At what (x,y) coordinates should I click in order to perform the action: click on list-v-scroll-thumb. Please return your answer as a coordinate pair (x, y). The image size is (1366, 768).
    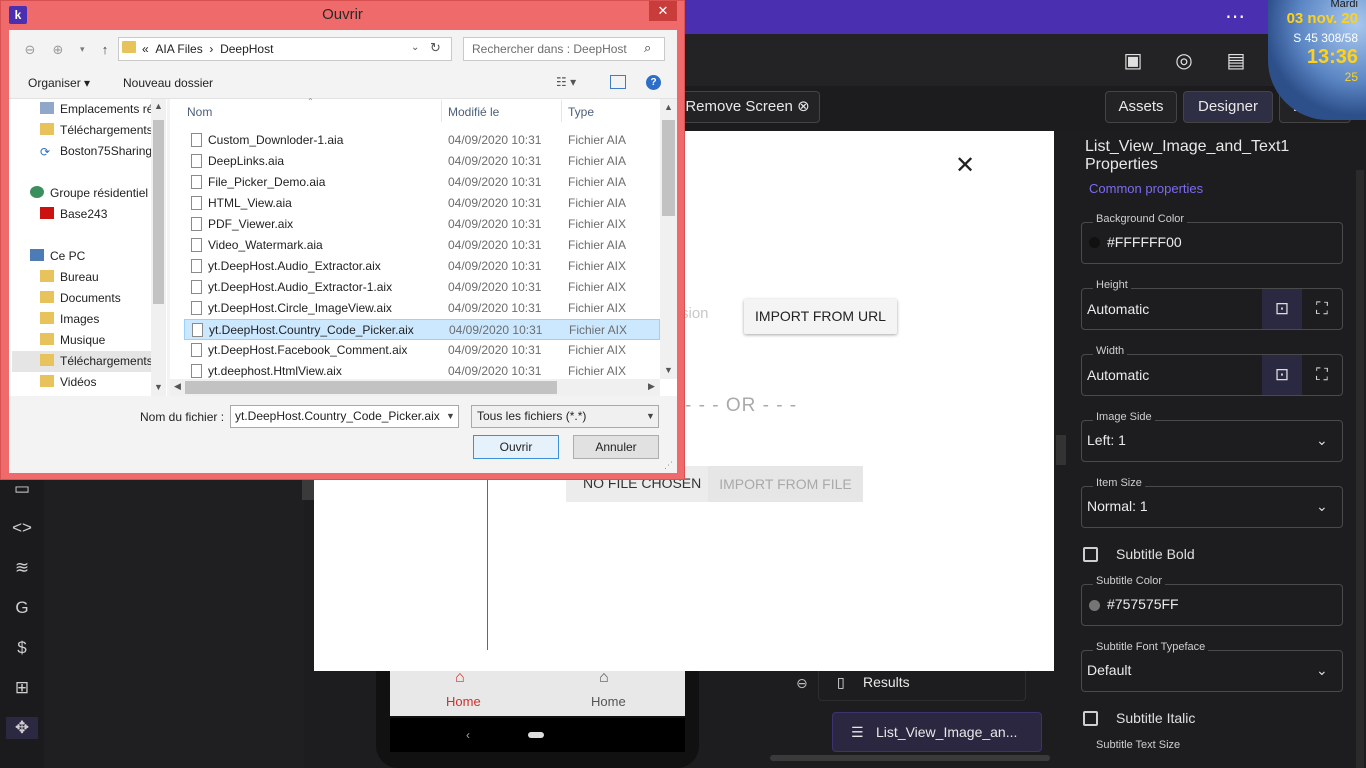
    Looking at the image, I should click on (668, 168).